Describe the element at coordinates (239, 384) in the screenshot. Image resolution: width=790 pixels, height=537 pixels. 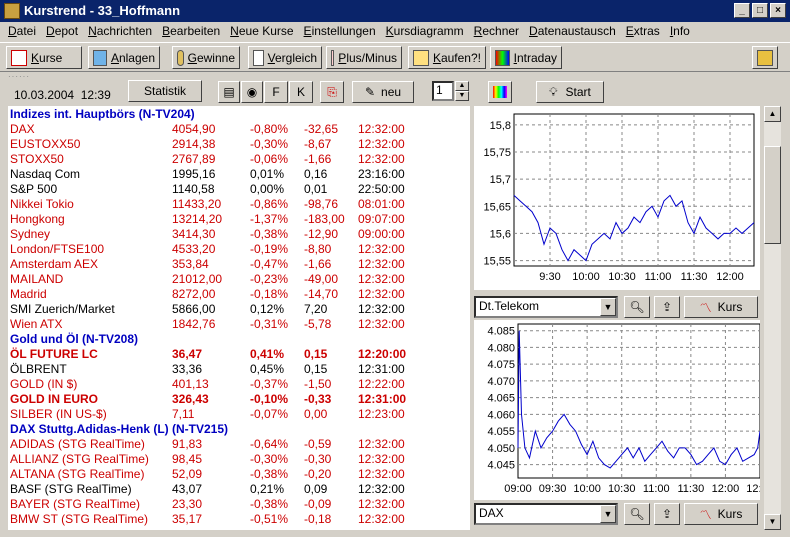
I see `quote-row: GOLD (IN $) 401,13 -0,37% -1,50 12:22:00` at that location.